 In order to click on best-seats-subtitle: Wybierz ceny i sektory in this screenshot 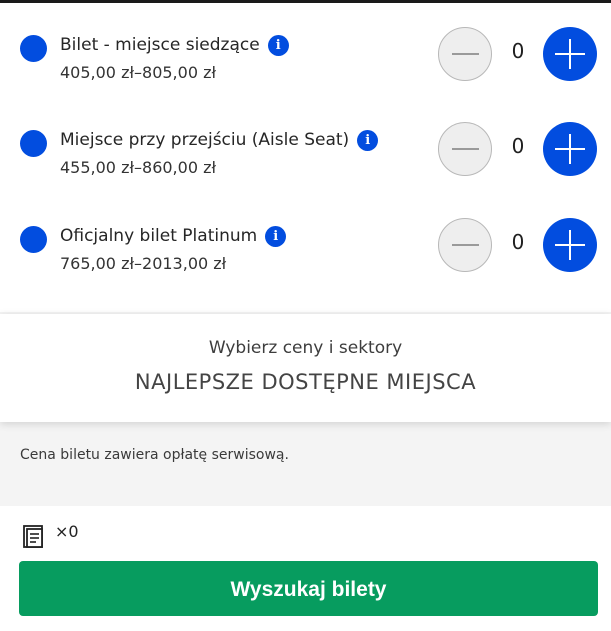, I will do `click(305, 348)`.